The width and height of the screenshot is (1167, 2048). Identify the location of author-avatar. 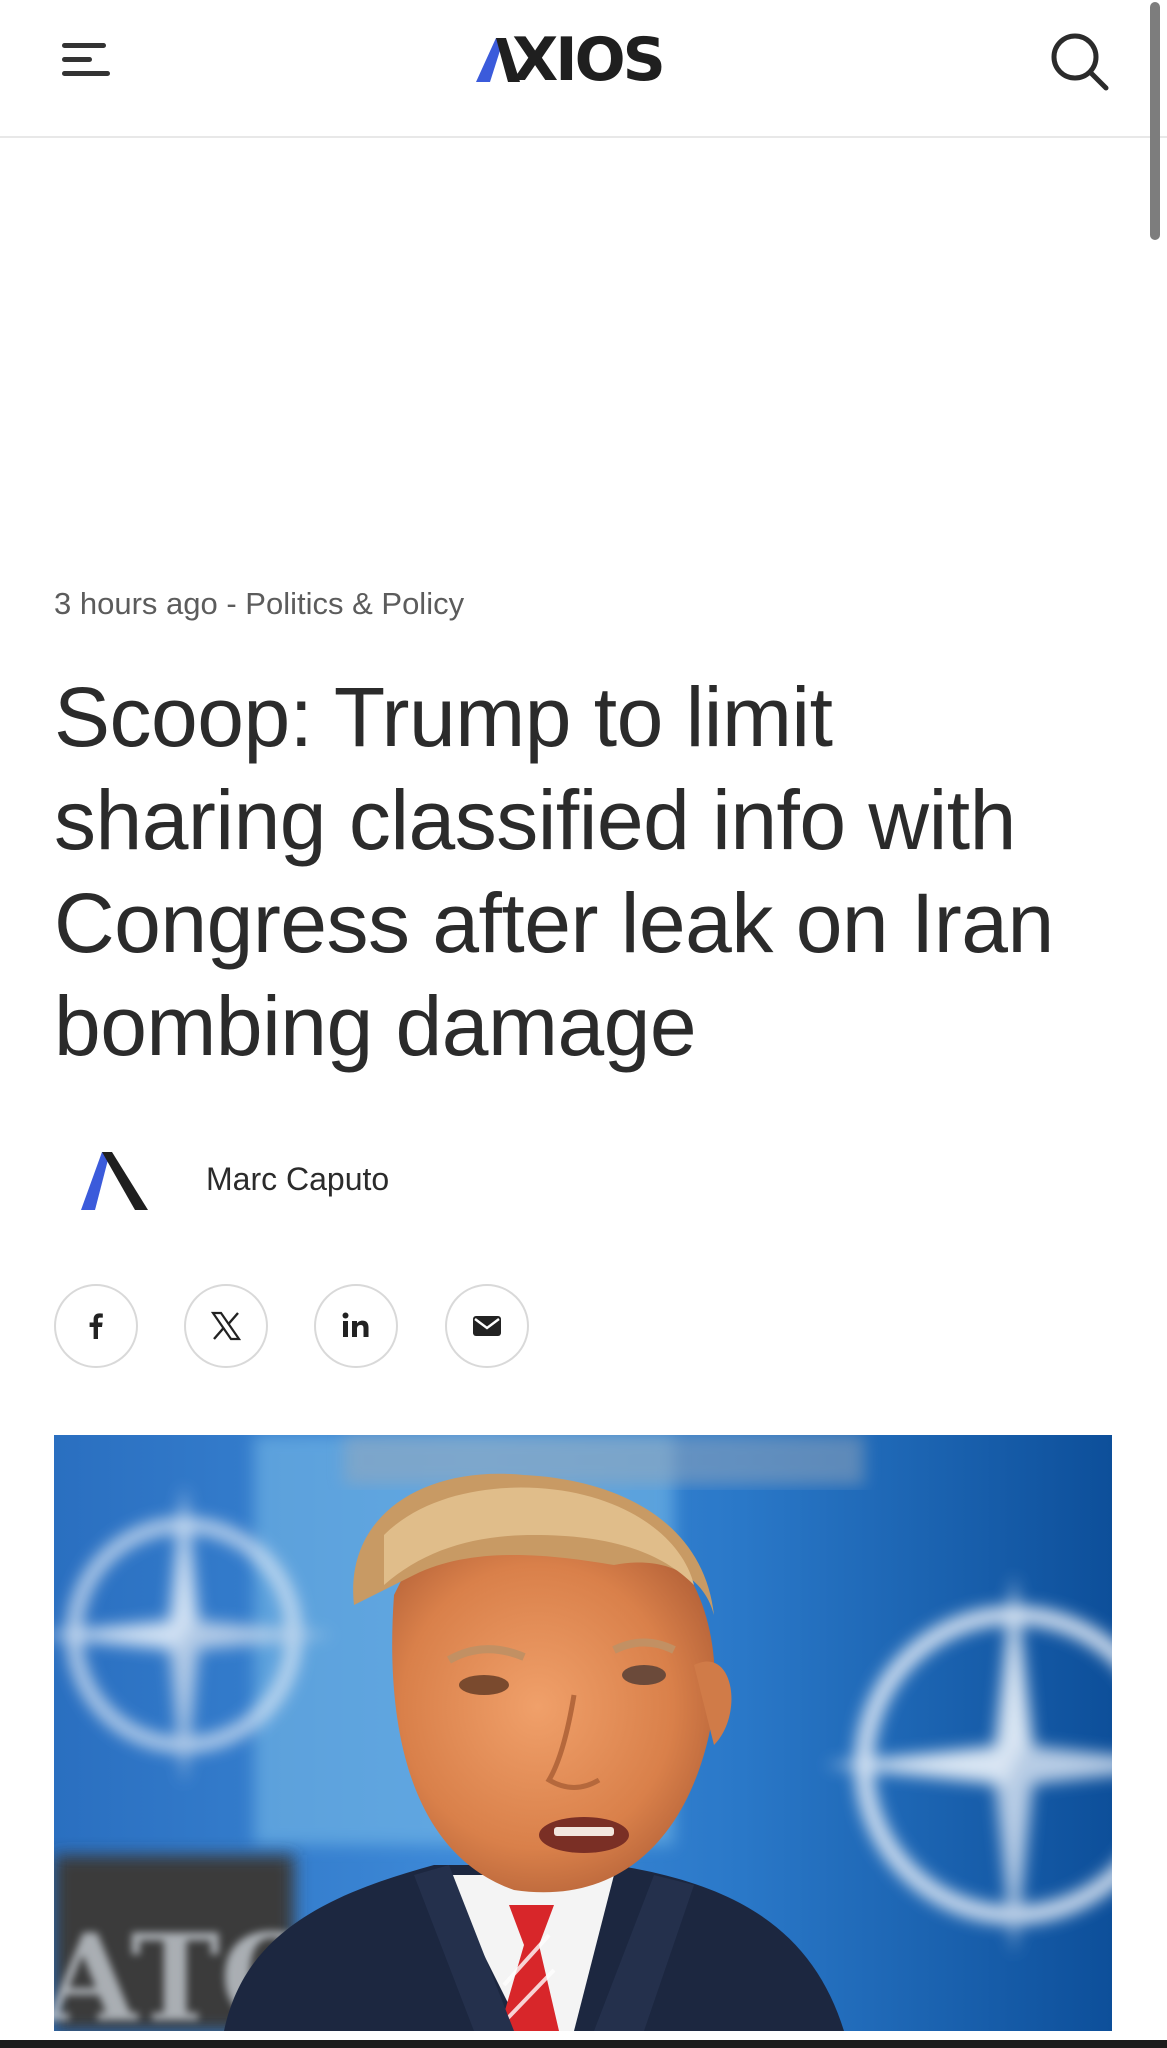
(114, 1180).